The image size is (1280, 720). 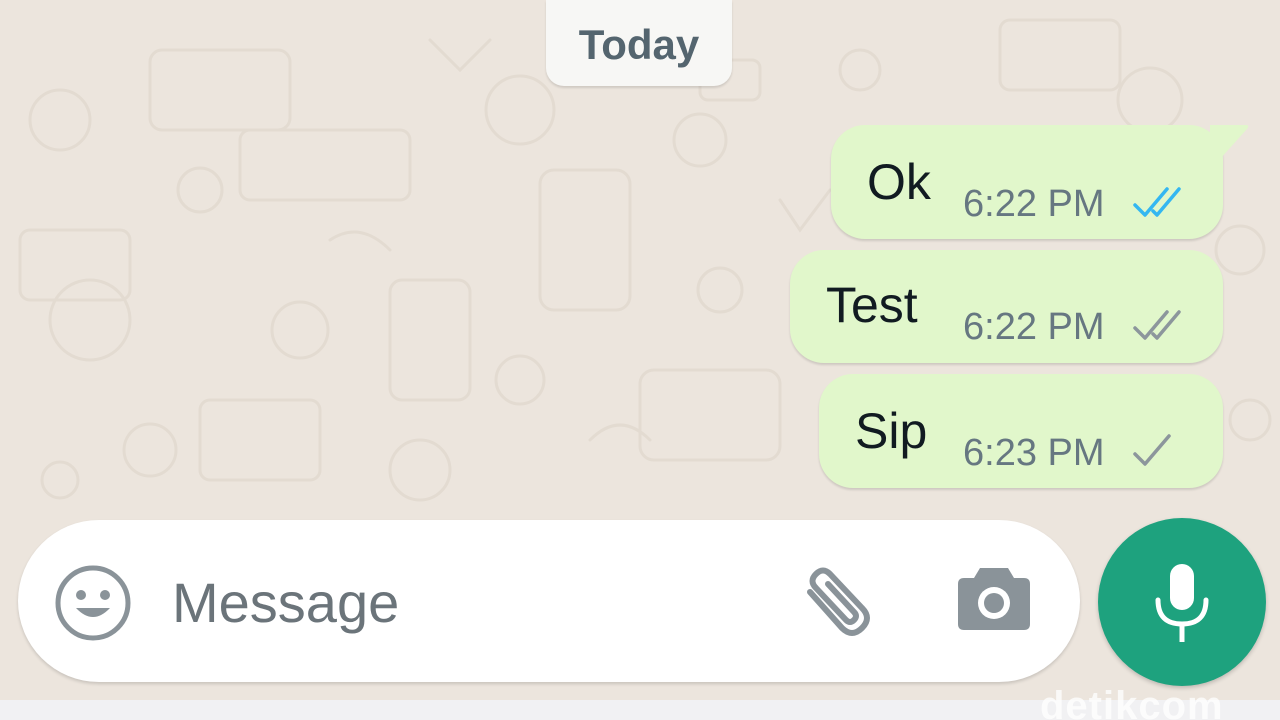 I want to click on attachment-icon, so click(x=839, y=602).